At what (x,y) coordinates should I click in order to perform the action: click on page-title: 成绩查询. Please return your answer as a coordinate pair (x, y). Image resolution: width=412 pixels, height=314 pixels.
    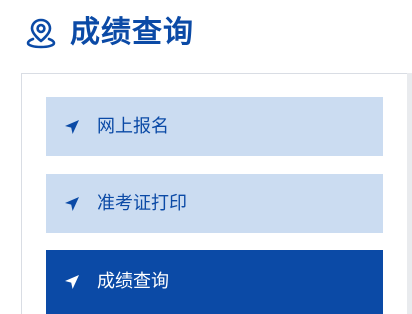
    Looking at the image, I should click on (132, 32).